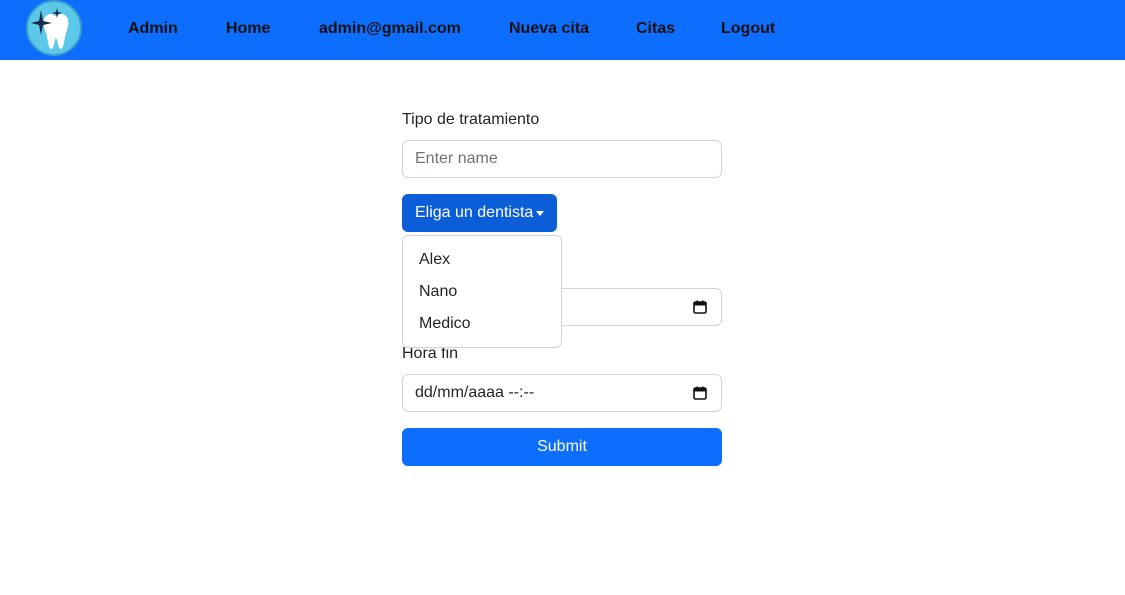 The width and height of the screenshot is (1125, 595). What do you see at coordinates (248, 29) in the screenshot?
I see `nav-link-home: Home` at bounding box center [248, 29].